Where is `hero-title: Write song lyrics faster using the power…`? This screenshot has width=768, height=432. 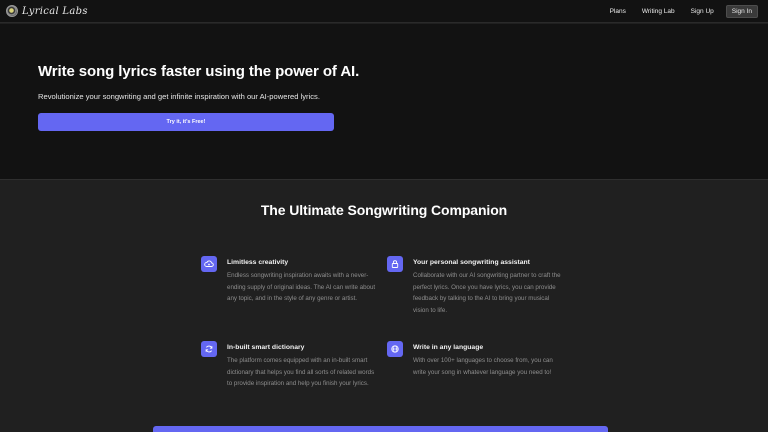
hero-title: Write song lyrics faster using the power… is located at coordinates (199, 71).